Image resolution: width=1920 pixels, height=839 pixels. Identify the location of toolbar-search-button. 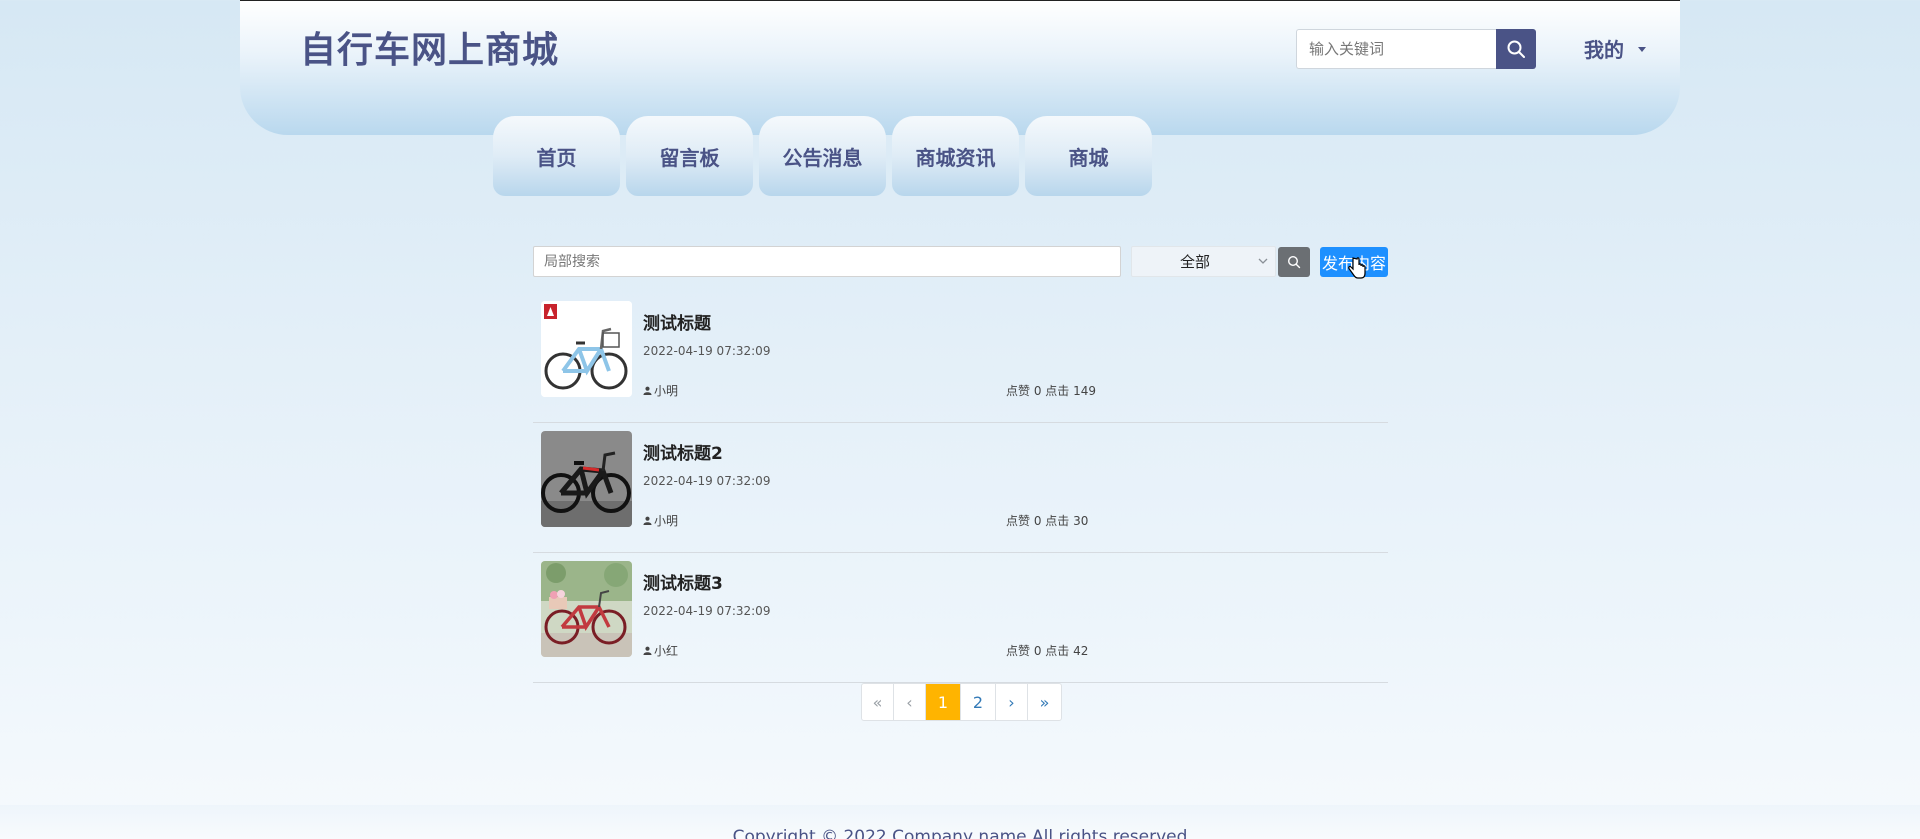
(1294, 262).